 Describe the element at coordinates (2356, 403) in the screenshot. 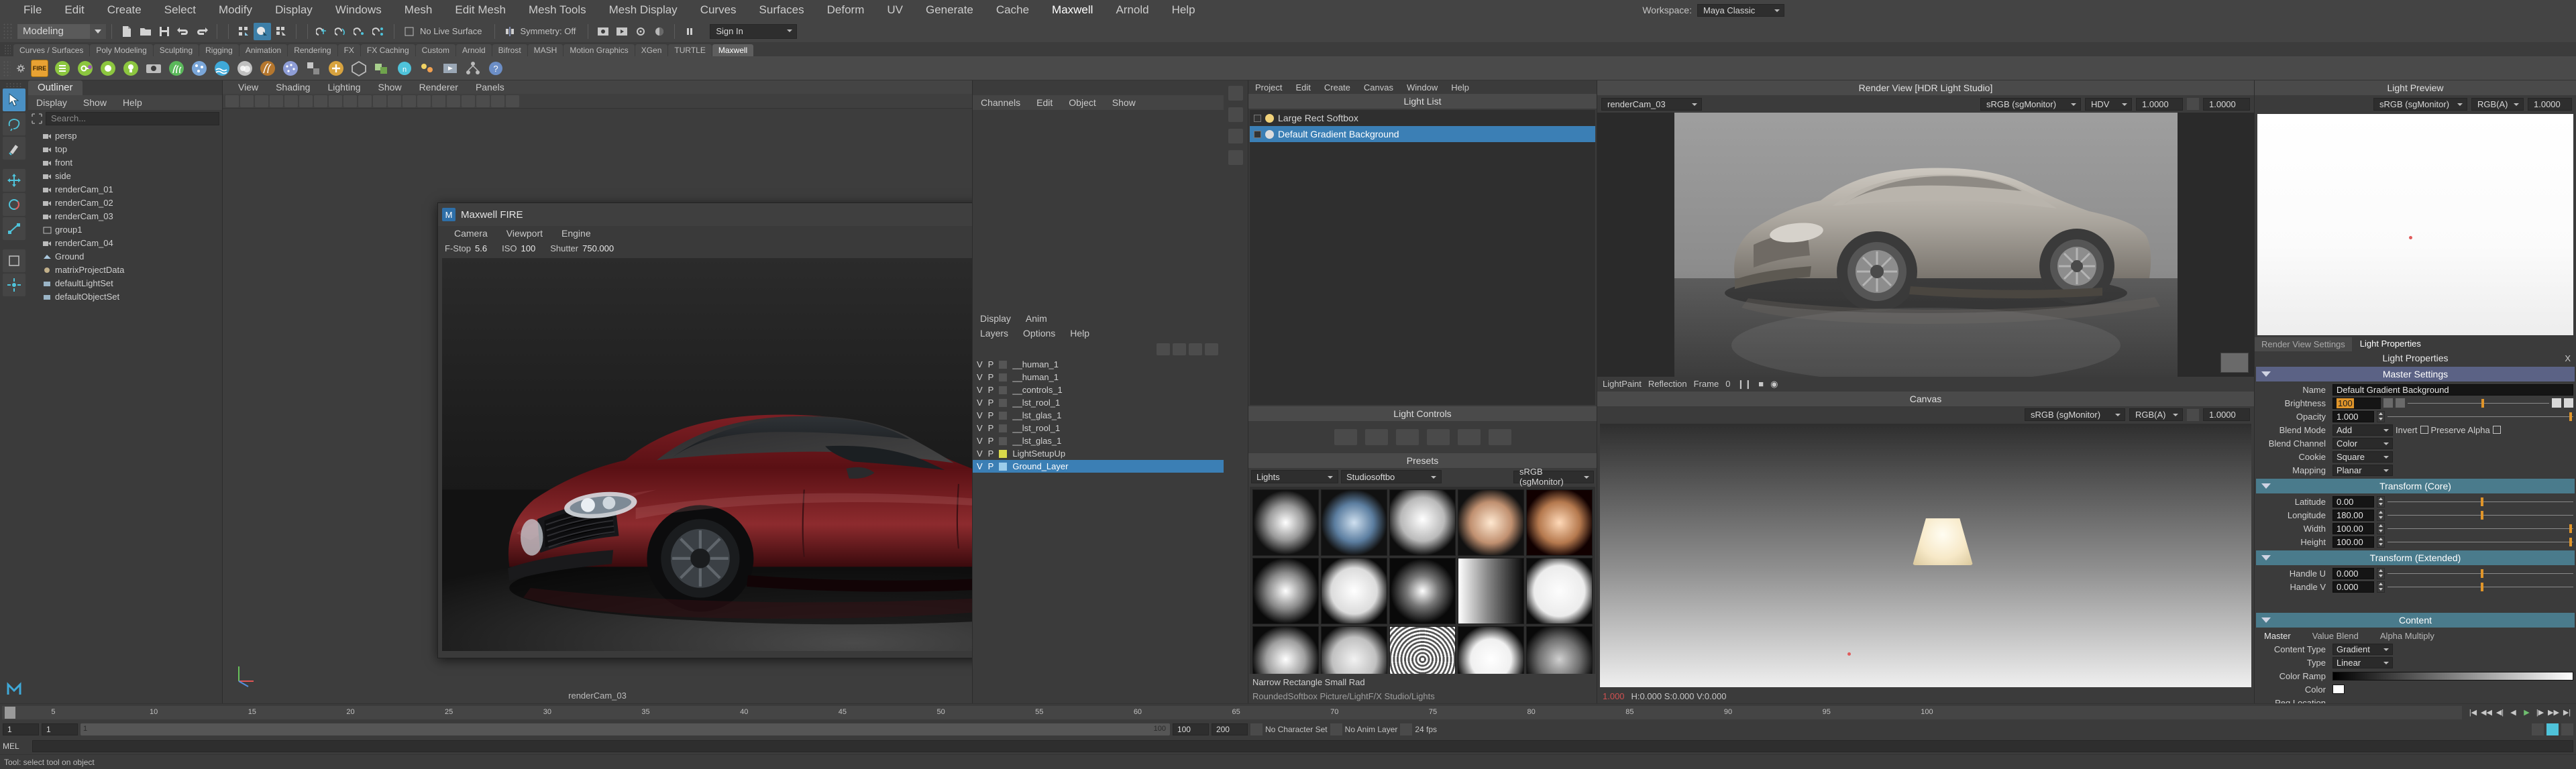

I see `brightness-field: 100` at that location.